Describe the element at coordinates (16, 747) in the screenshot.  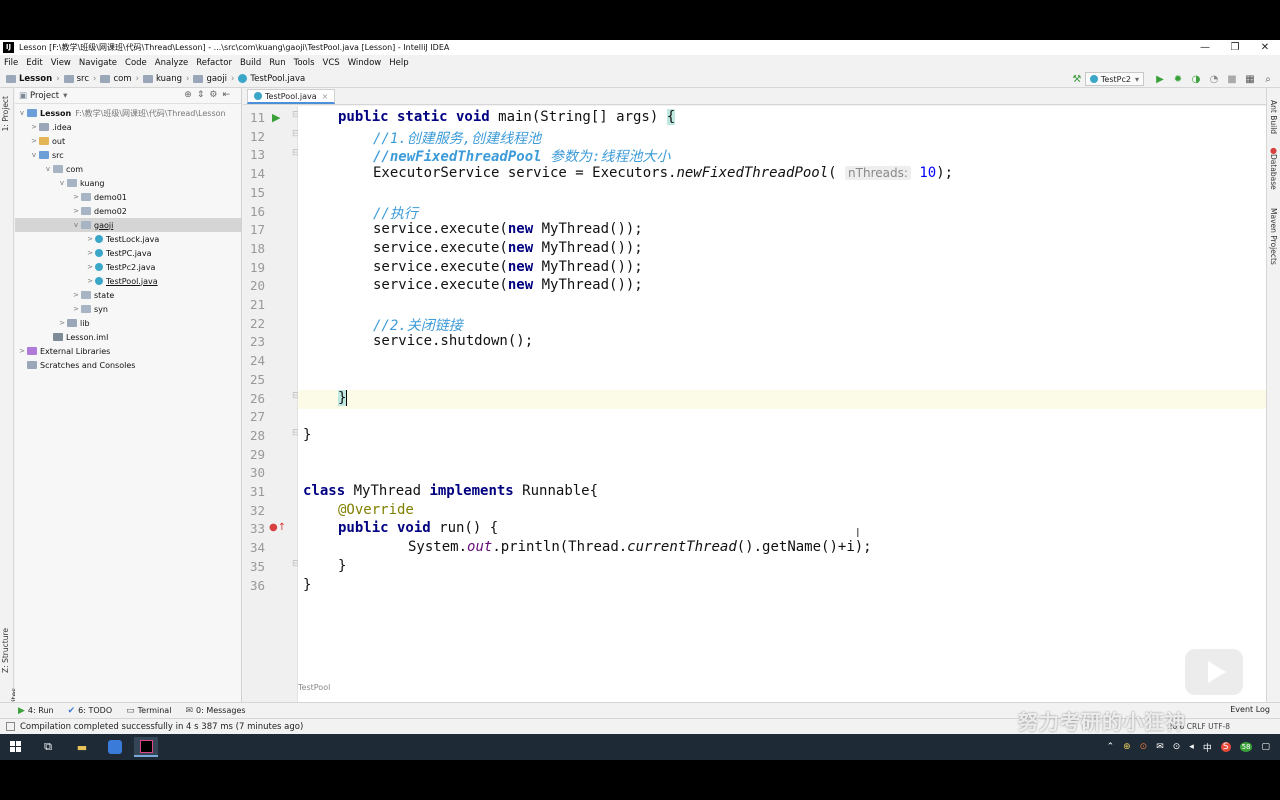
I see `windows-start-icon` at that location.